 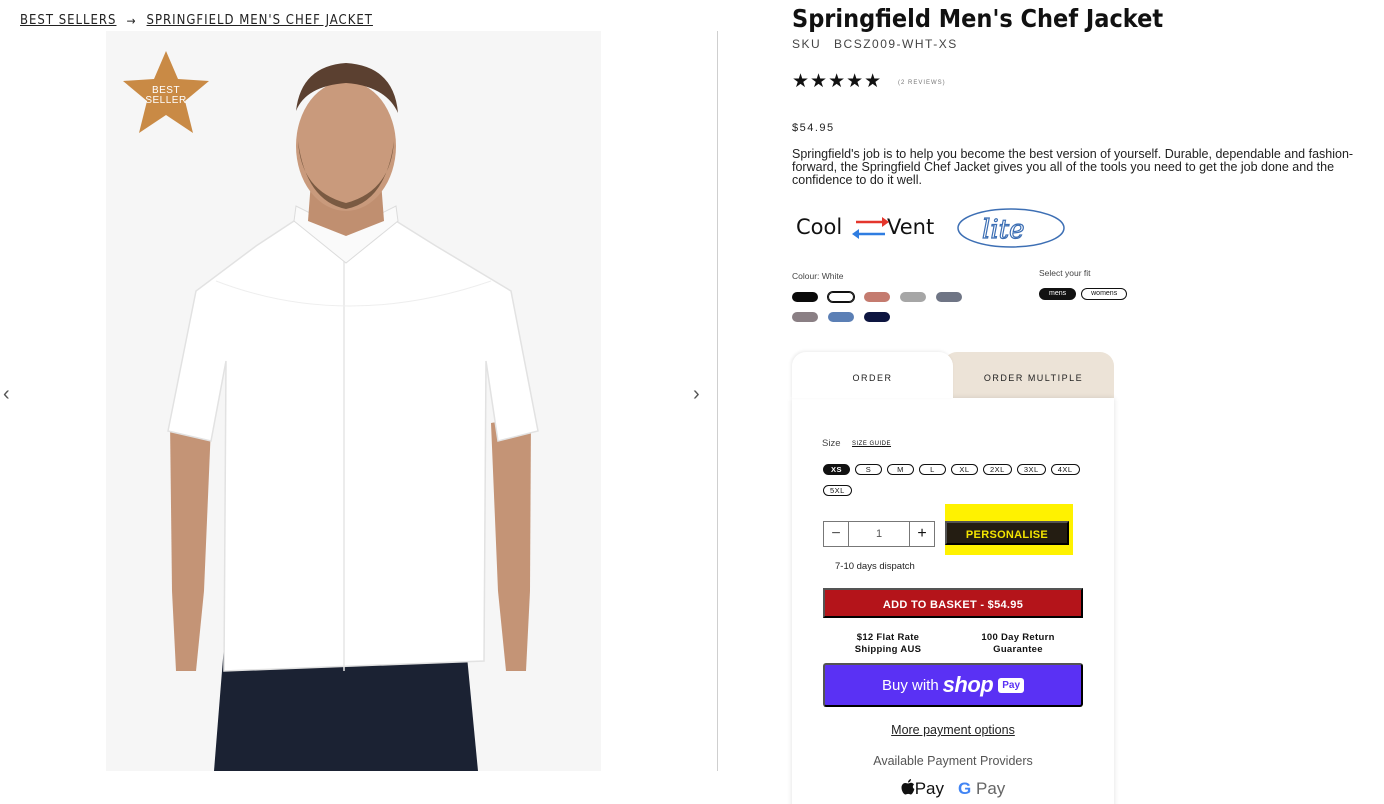 What do you see at coordinates (922, 789) in the screenshot?
I see `apple-pay-icon: Pay` at bounding box center [922, 789].